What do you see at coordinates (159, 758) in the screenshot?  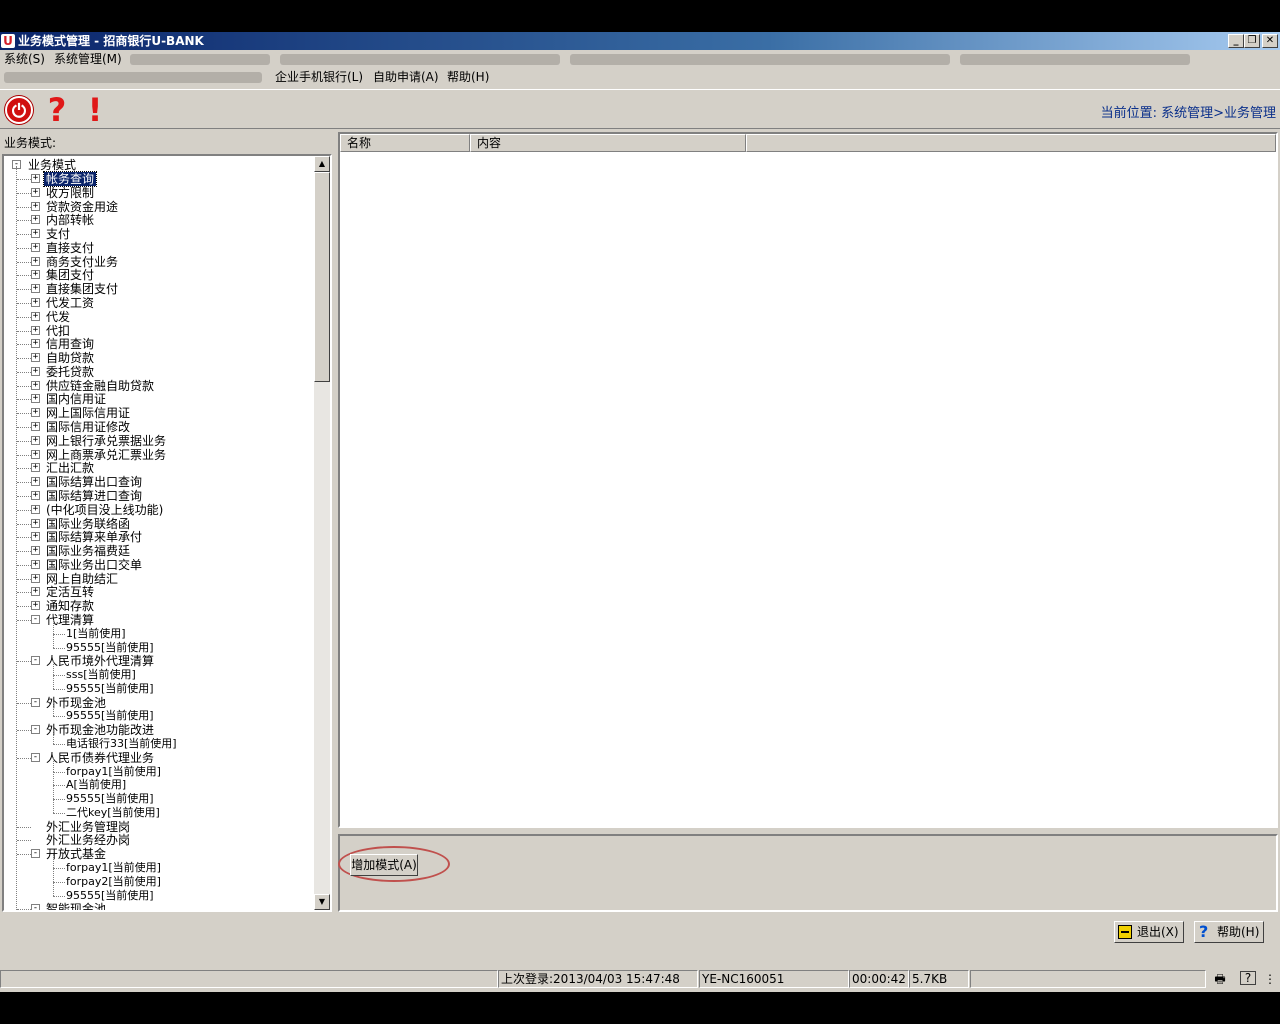 I see `tree-node: - 人民币债券代理业务` at bounding box center [159, 758].